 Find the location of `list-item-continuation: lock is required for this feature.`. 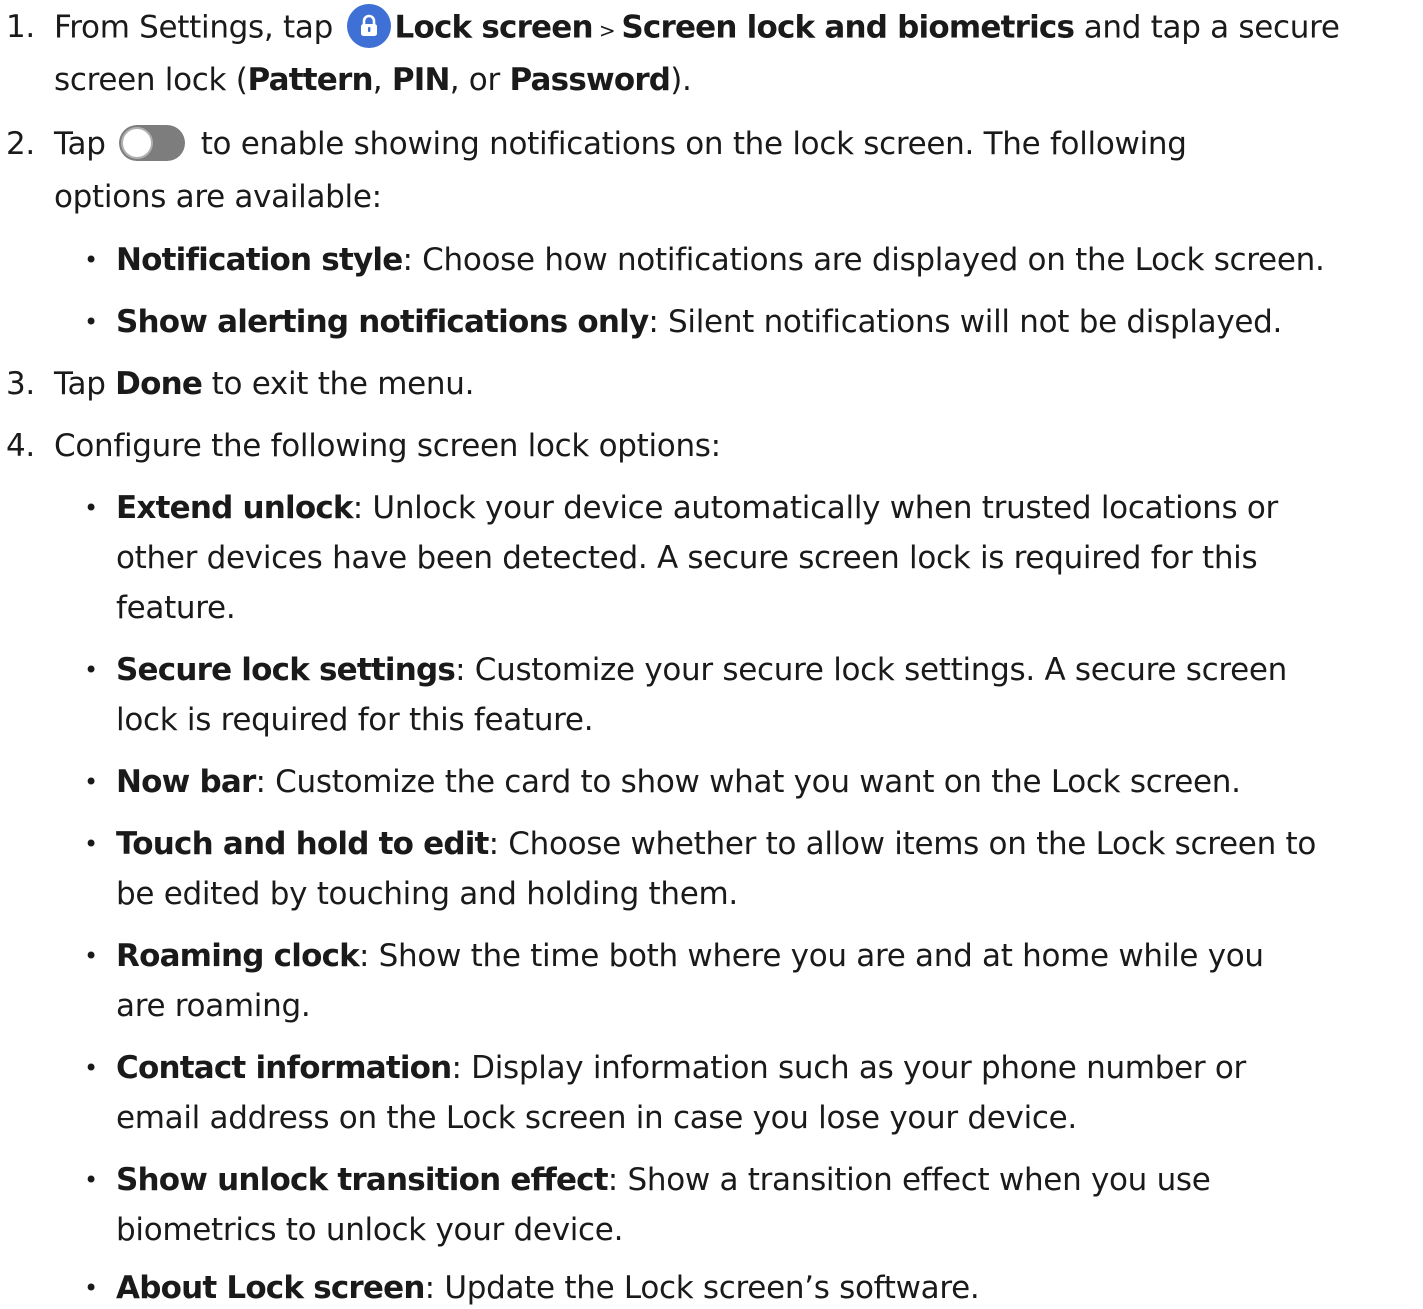

list-item-continuation: lock is required for this feature. is located at coordinates (355, 720).